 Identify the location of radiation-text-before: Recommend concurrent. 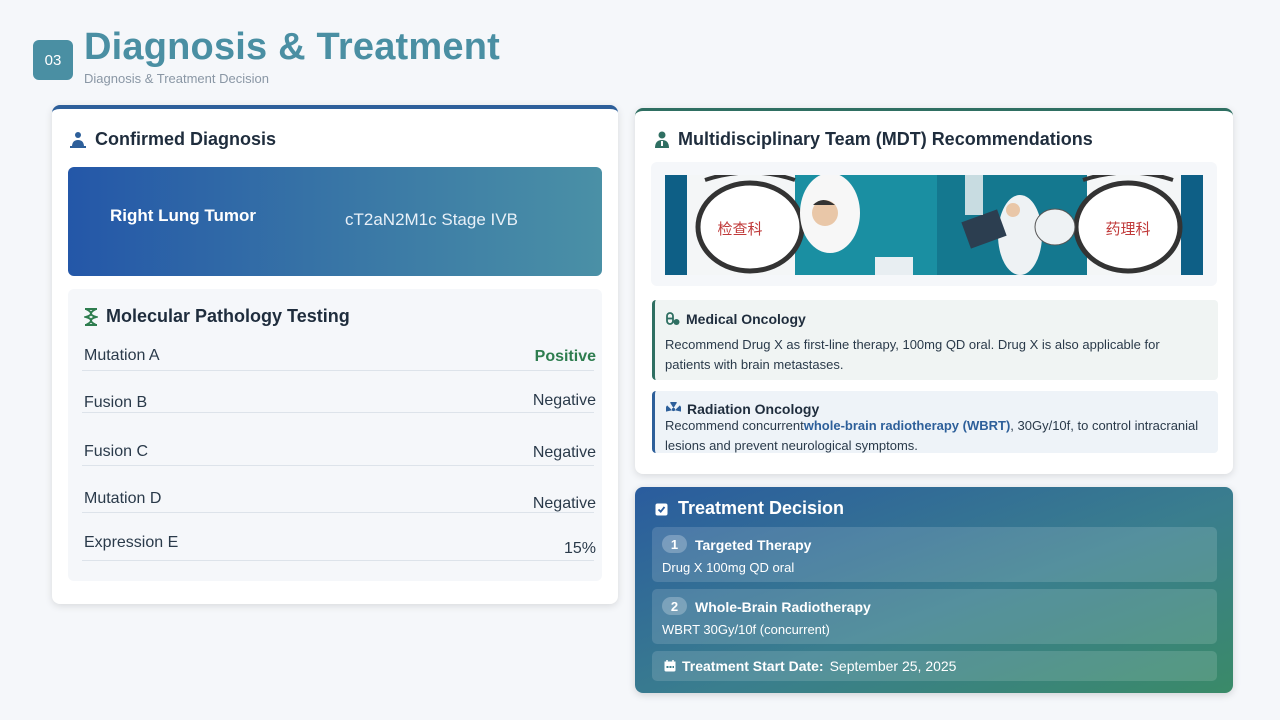
(734, 425).